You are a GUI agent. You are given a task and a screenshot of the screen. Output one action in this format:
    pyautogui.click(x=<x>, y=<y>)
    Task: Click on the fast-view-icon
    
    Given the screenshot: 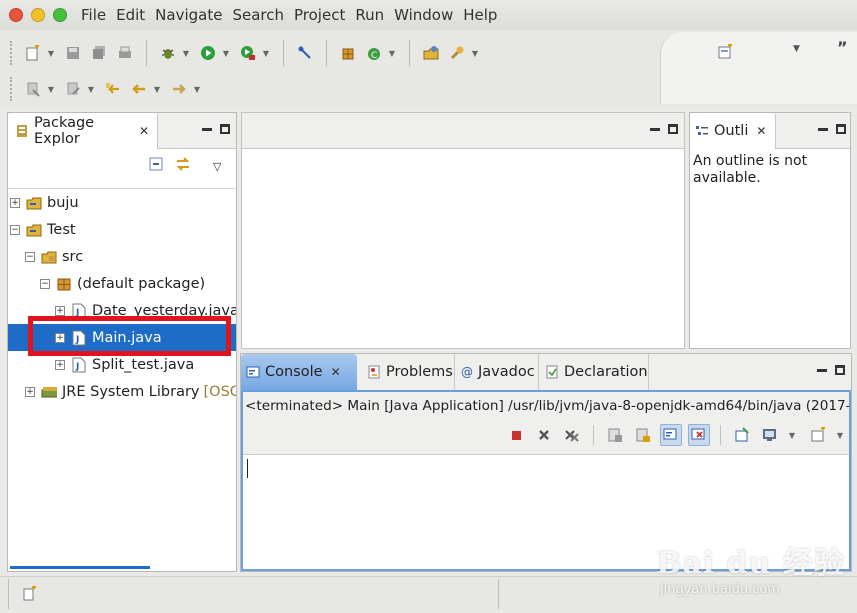 What is the action you would take?
    pyautogui.click(x=30, y=595)
    